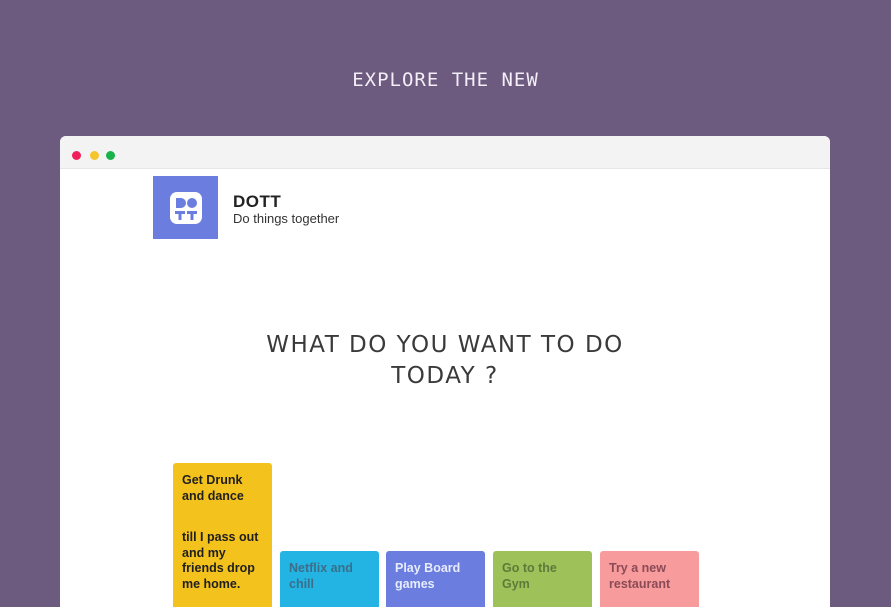 The image size is (891, 607). I want to click on brand-title: DOTT, so click(257, 201).